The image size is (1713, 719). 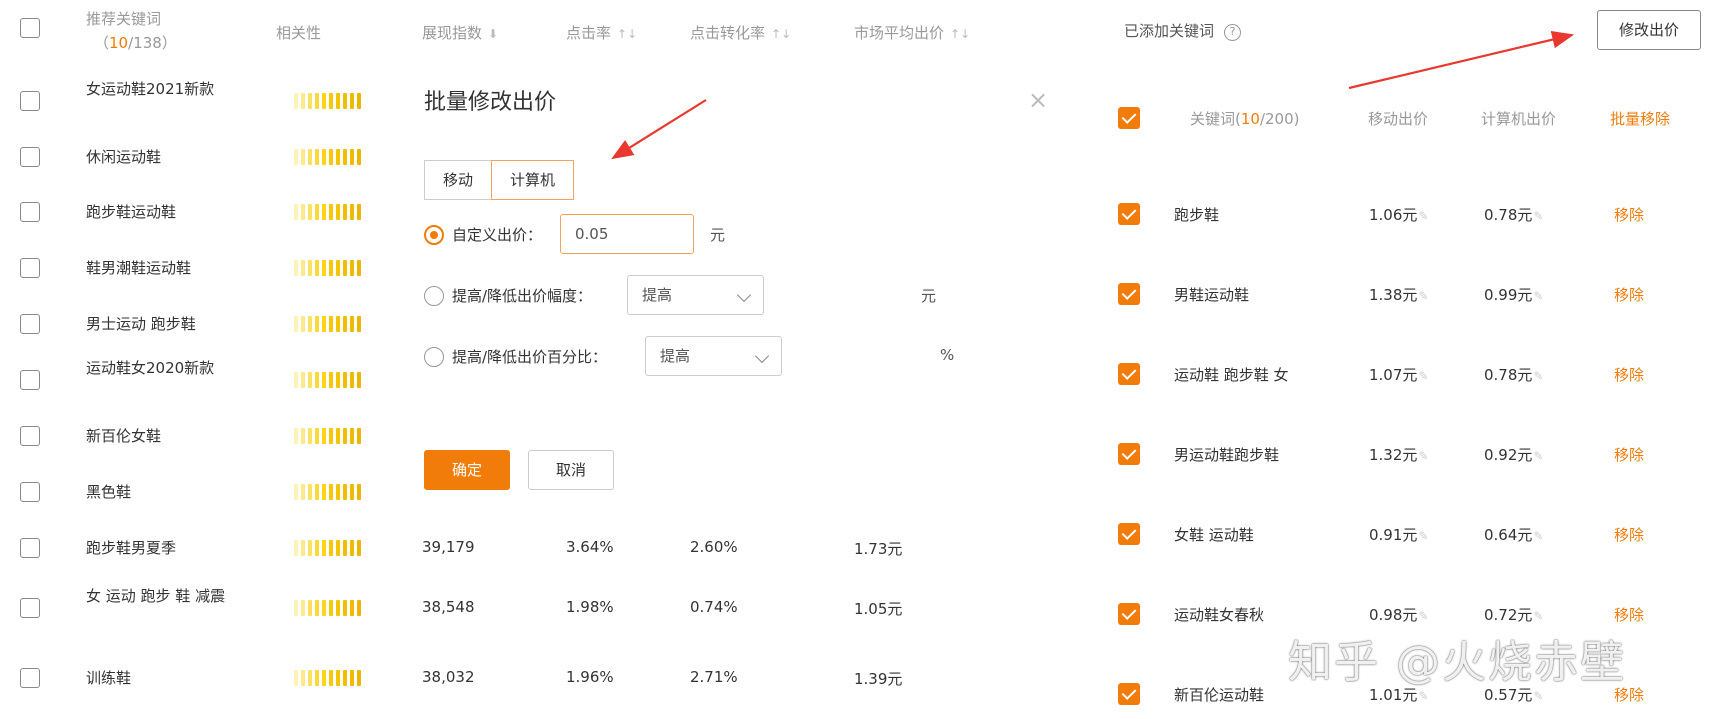 What do you see at coordinates (434, 234) in the screenshot?
I see `custom-bid-radio` at bounding box center [434, 234].